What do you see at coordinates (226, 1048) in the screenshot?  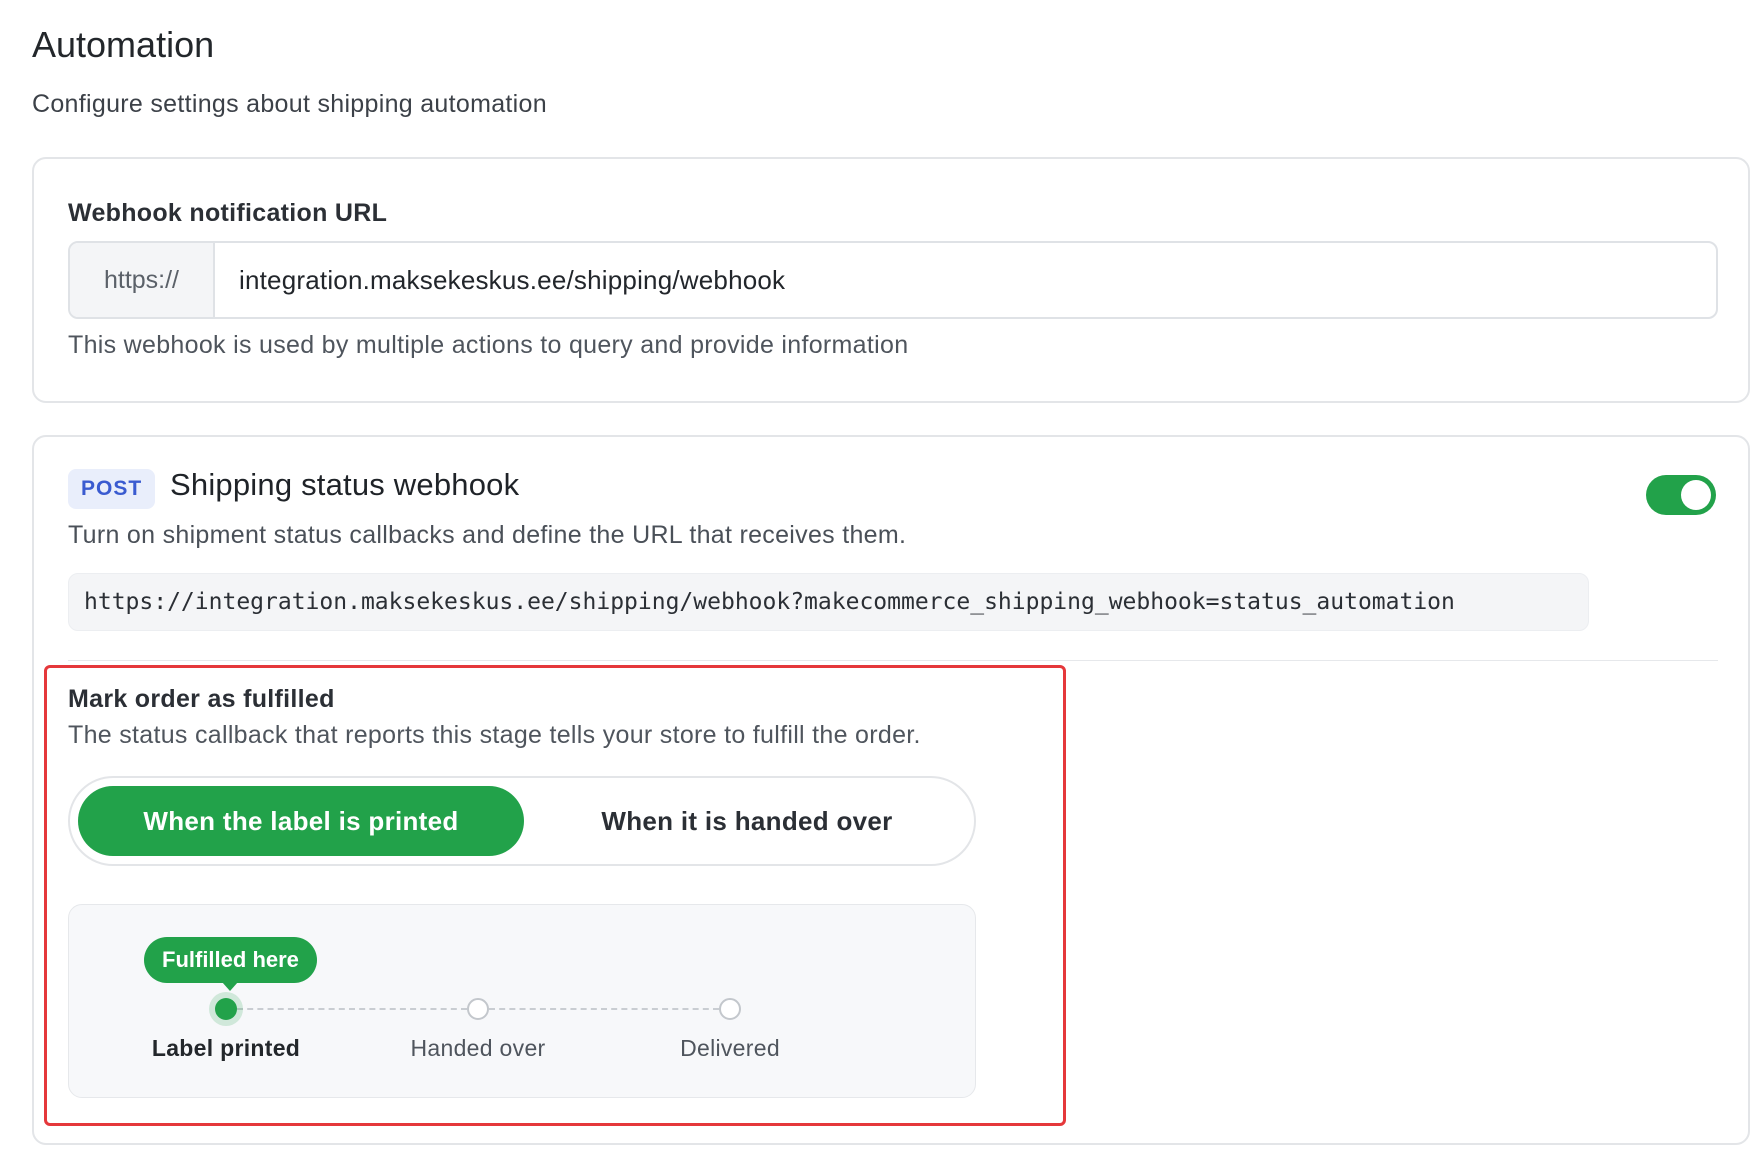 I see `step-label-printed: Label printed` at bounding box center [226, 1048].